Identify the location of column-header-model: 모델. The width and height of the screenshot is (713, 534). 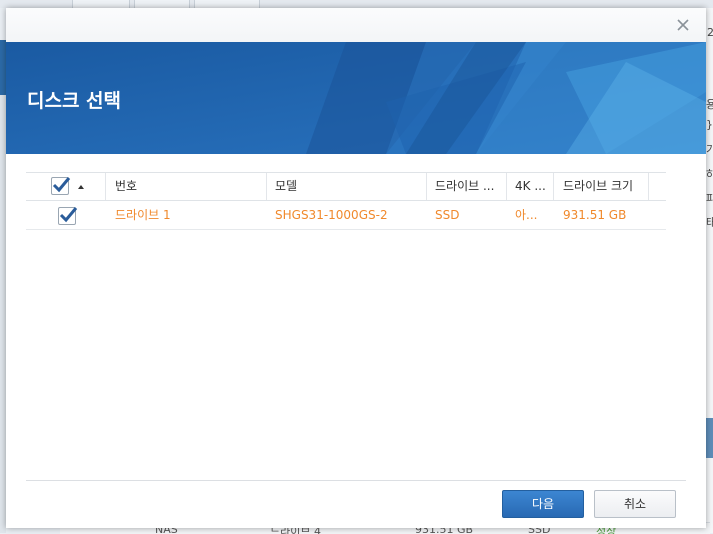
(350, 186).